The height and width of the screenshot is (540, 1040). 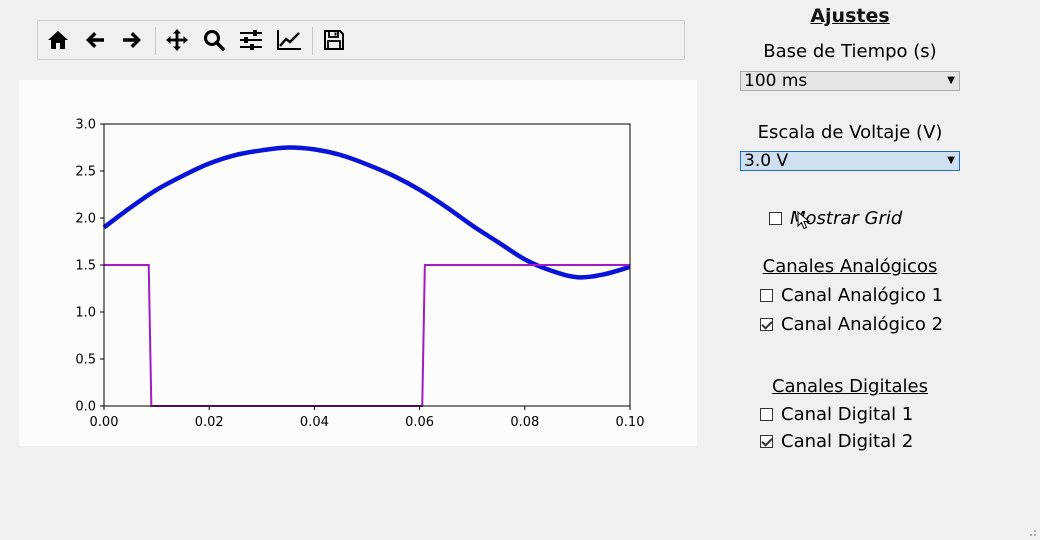 I want to click on y-tick-label: 2.5, so click(x=85, y=172).